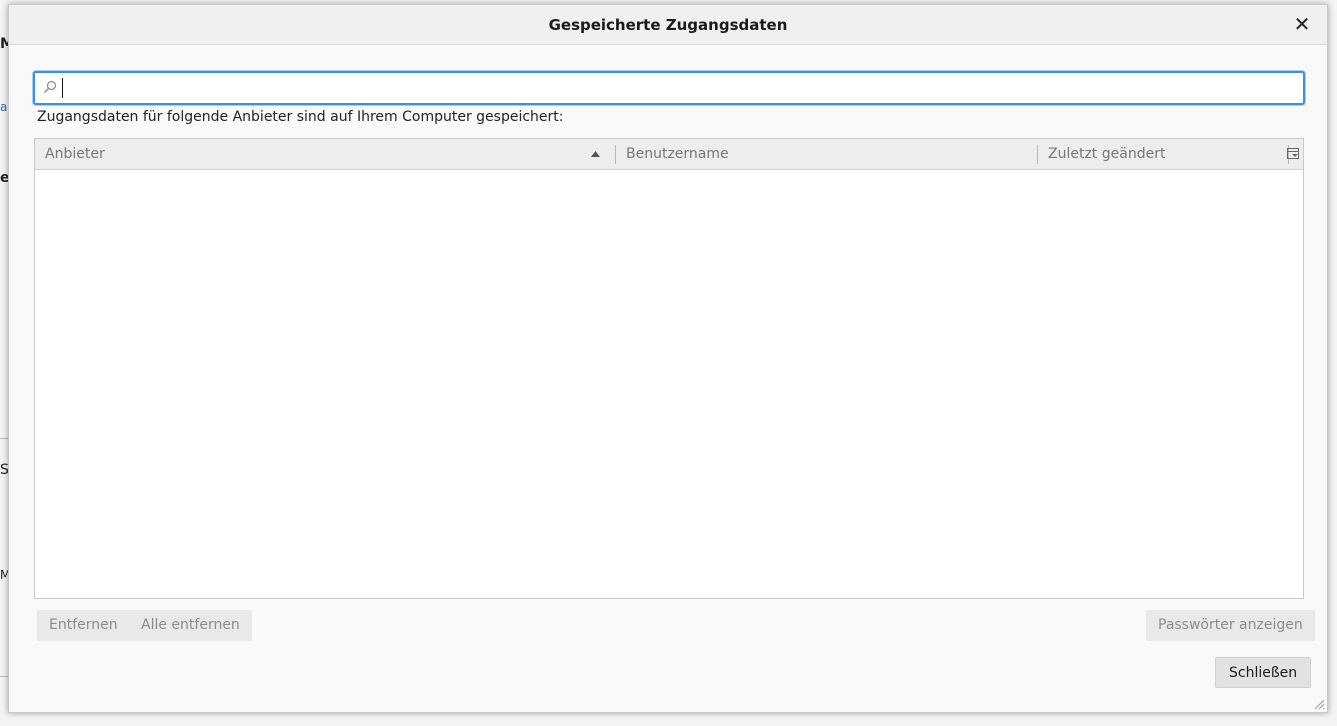 The width and height of the screenshot is (1337, 726). Describe the element at coordinates (1319, 704) in the screenshot. I see `resize-grip-icon` at that location.